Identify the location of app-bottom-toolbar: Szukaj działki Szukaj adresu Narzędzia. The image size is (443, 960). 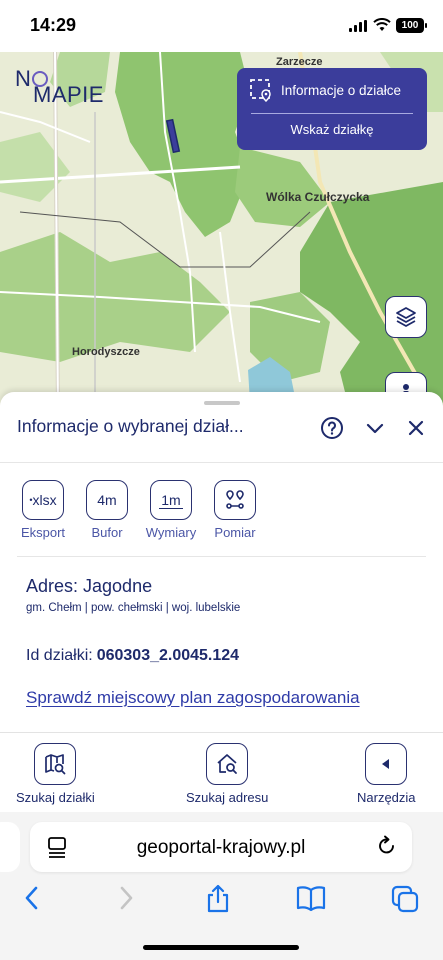
(221, 772).